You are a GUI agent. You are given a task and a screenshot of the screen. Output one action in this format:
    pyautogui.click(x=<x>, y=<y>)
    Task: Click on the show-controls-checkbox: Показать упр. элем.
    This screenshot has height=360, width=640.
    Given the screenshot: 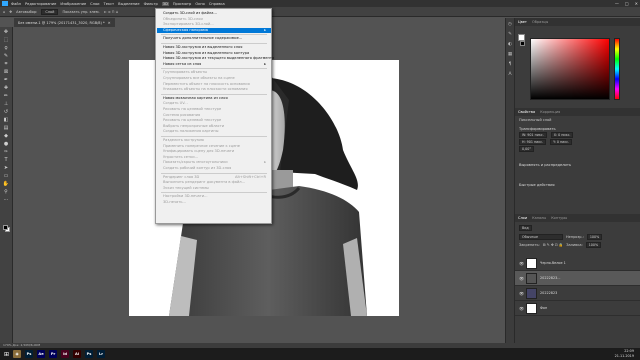 What is the action you would take?
    pyautogui.click(x=80, y=12)
    